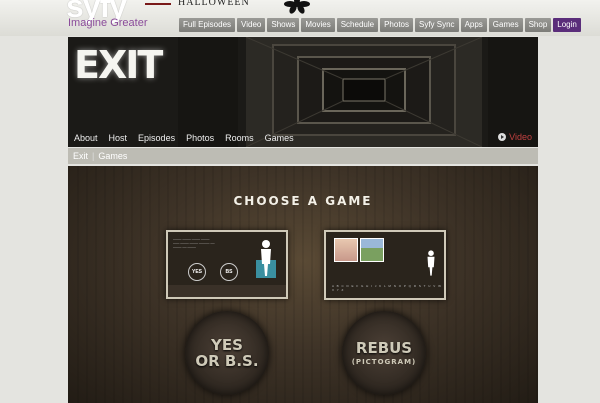 The width and height of the screenshot is (600, 403). What do you see at coordinates (384, 362) in the screenshot?
I see `rebus-subtitle: (PICTOGRAM)` at bounding box center [384, 362].